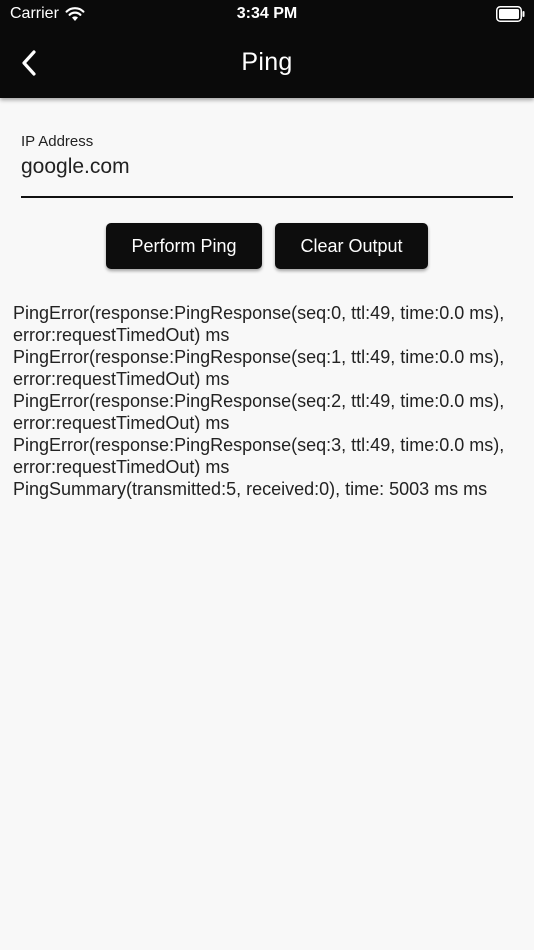 The width and height of the screenshot is (534, 950). I want to click on battery-icon, so click(510, 14).